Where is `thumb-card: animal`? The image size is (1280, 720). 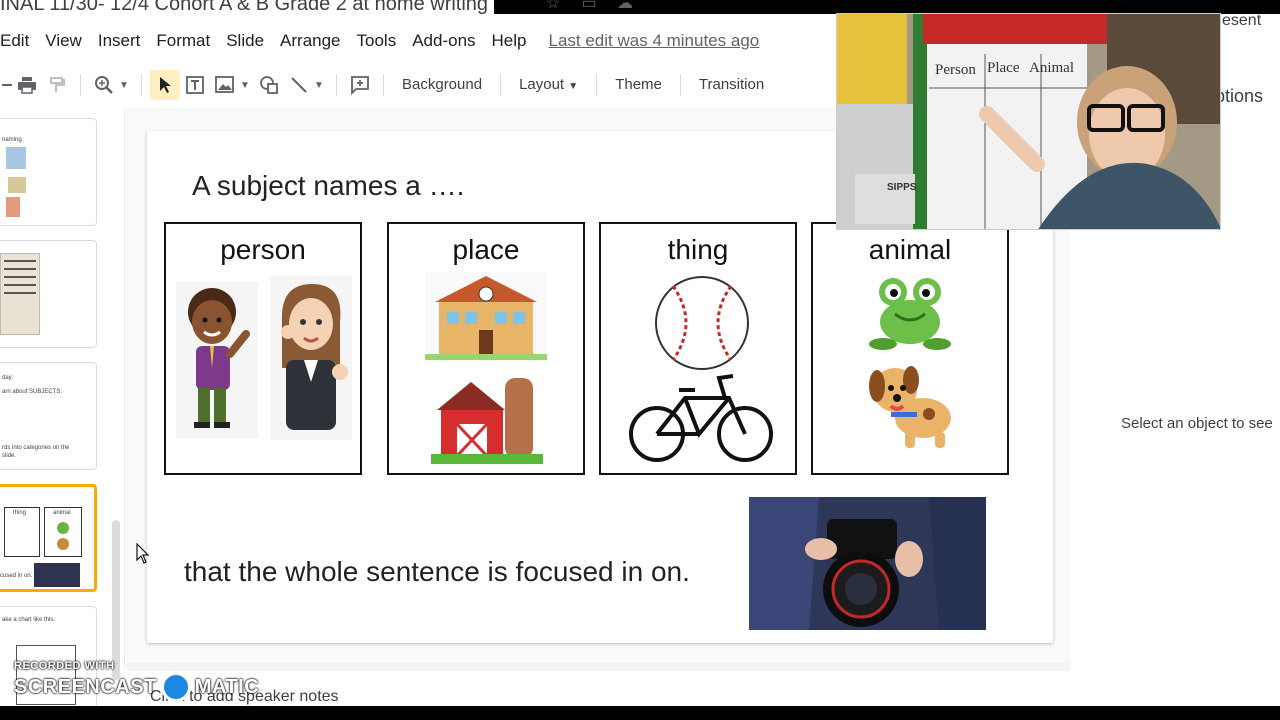
thumb-card: animal is located at coordinates (63, 532).